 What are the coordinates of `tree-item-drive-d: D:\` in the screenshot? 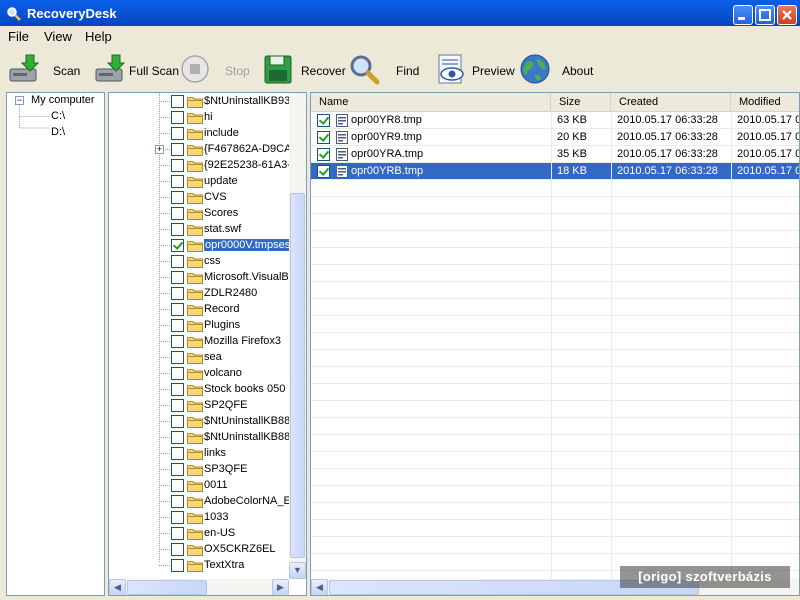 It's located at (58, 132).